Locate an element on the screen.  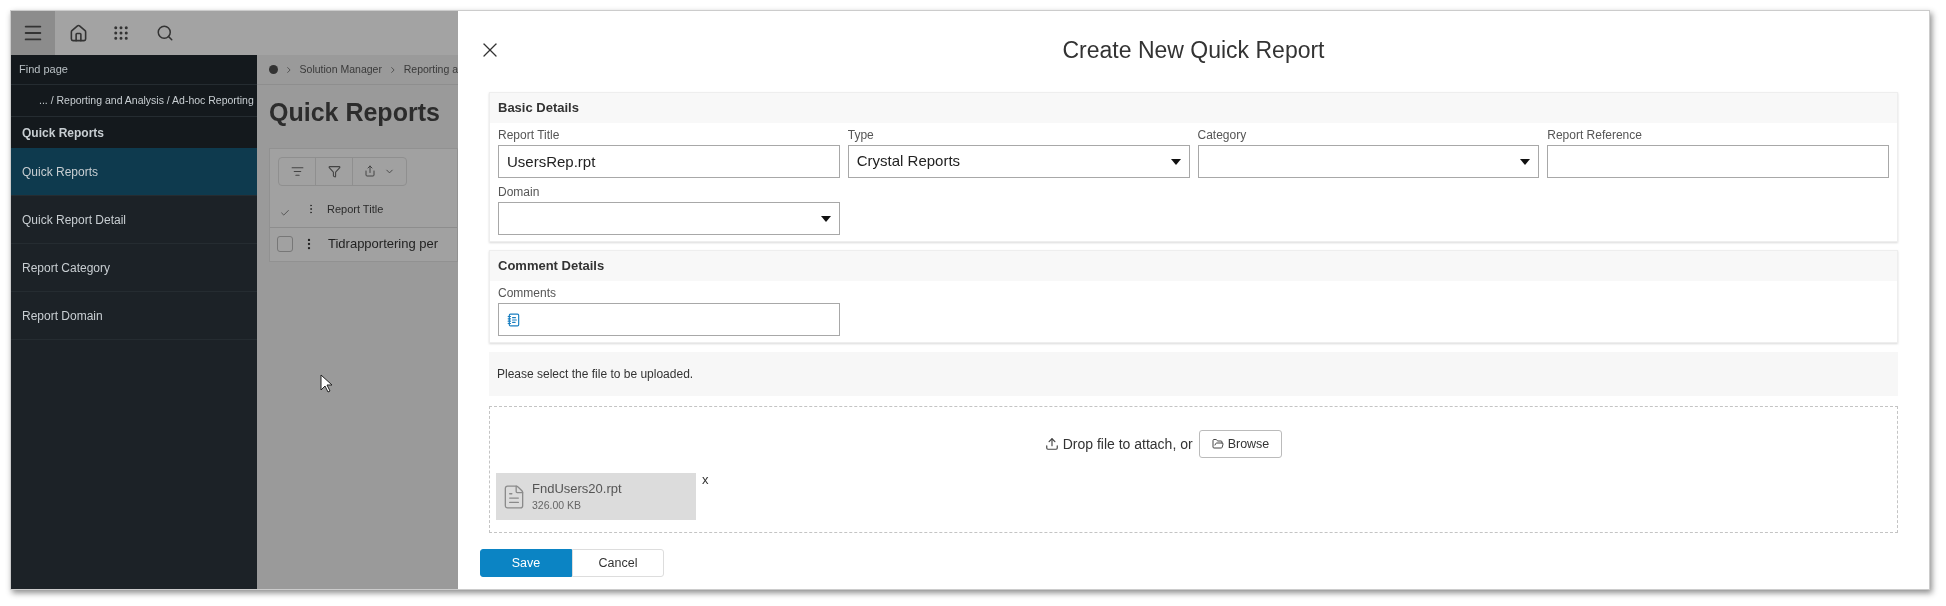
breadcrumb-link: Solution Manager is located at coordinates (340, 69).